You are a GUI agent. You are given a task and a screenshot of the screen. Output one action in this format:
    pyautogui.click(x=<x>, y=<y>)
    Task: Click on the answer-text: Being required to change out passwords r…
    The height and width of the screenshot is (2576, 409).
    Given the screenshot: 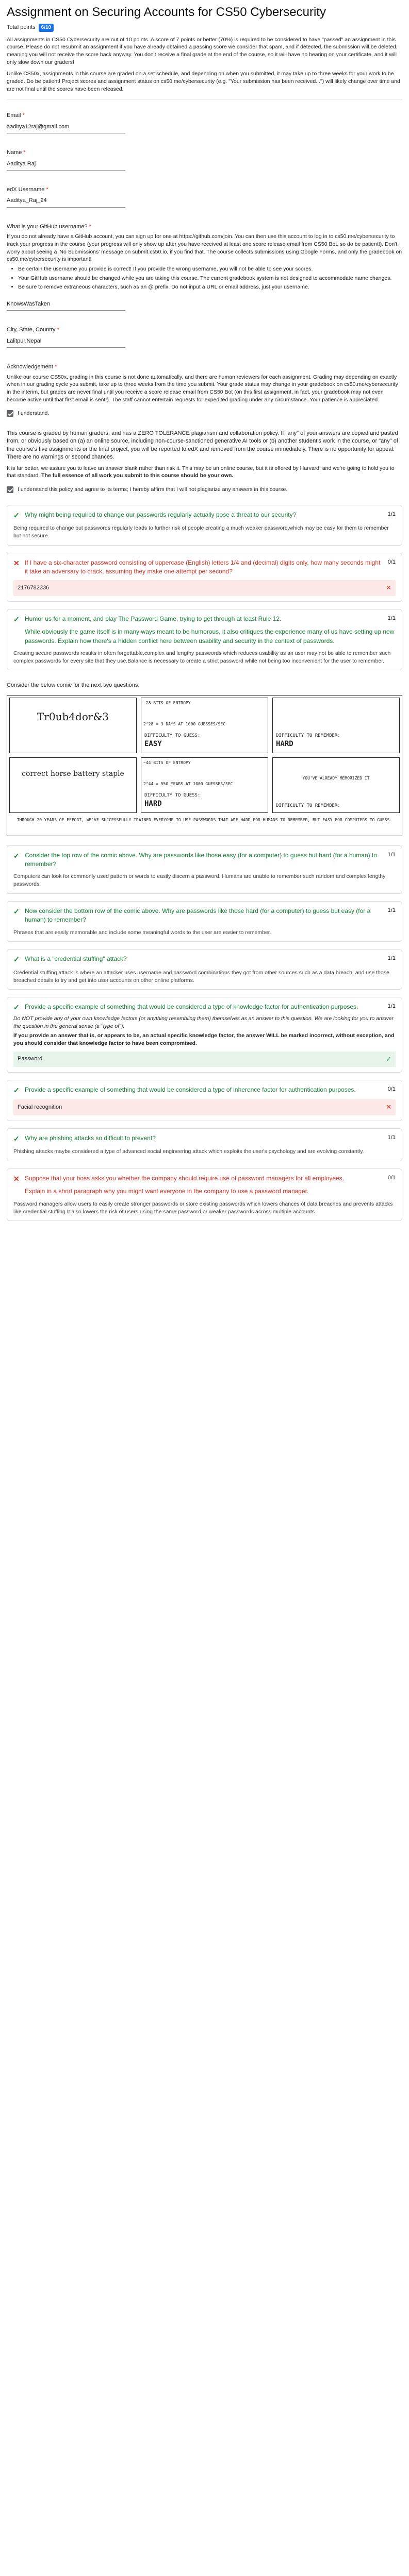 What is the action you would take?
    pyautogui.click(x=201, y=532)
    